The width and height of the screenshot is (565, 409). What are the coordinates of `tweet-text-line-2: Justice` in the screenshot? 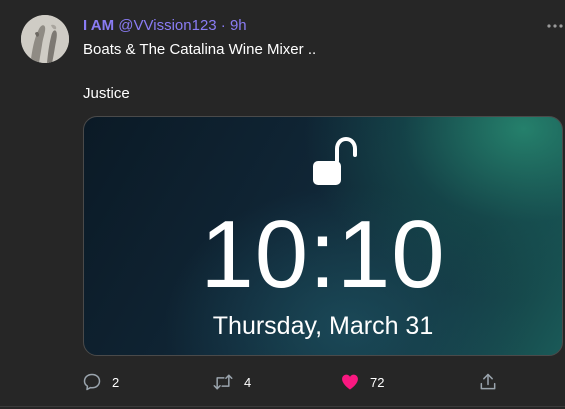 It's located at (106, 93).